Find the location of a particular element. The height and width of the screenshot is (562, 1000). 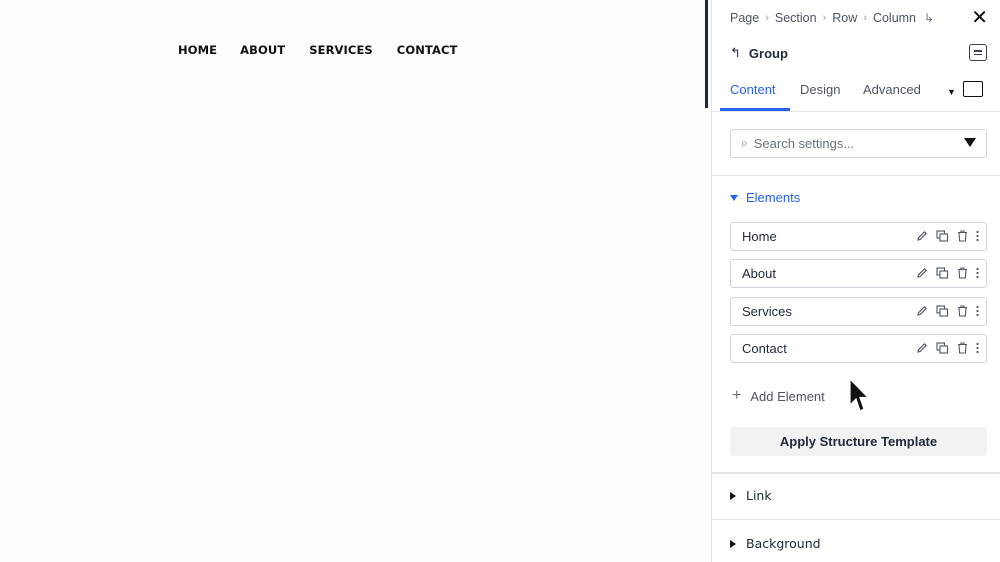

element-item-label: Contact is located at coordinates (764, 348).